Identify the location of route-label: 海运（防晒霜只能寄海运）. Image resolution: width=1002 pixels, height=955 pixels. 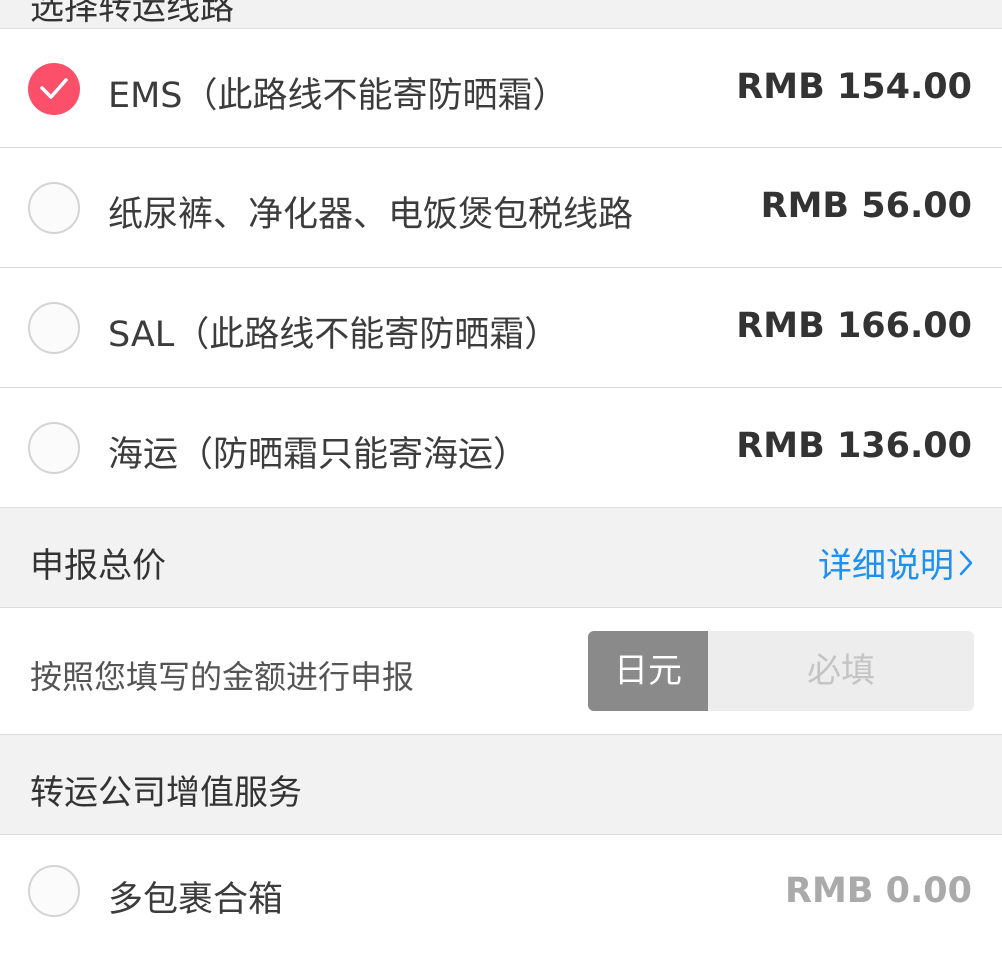
(318, 455).